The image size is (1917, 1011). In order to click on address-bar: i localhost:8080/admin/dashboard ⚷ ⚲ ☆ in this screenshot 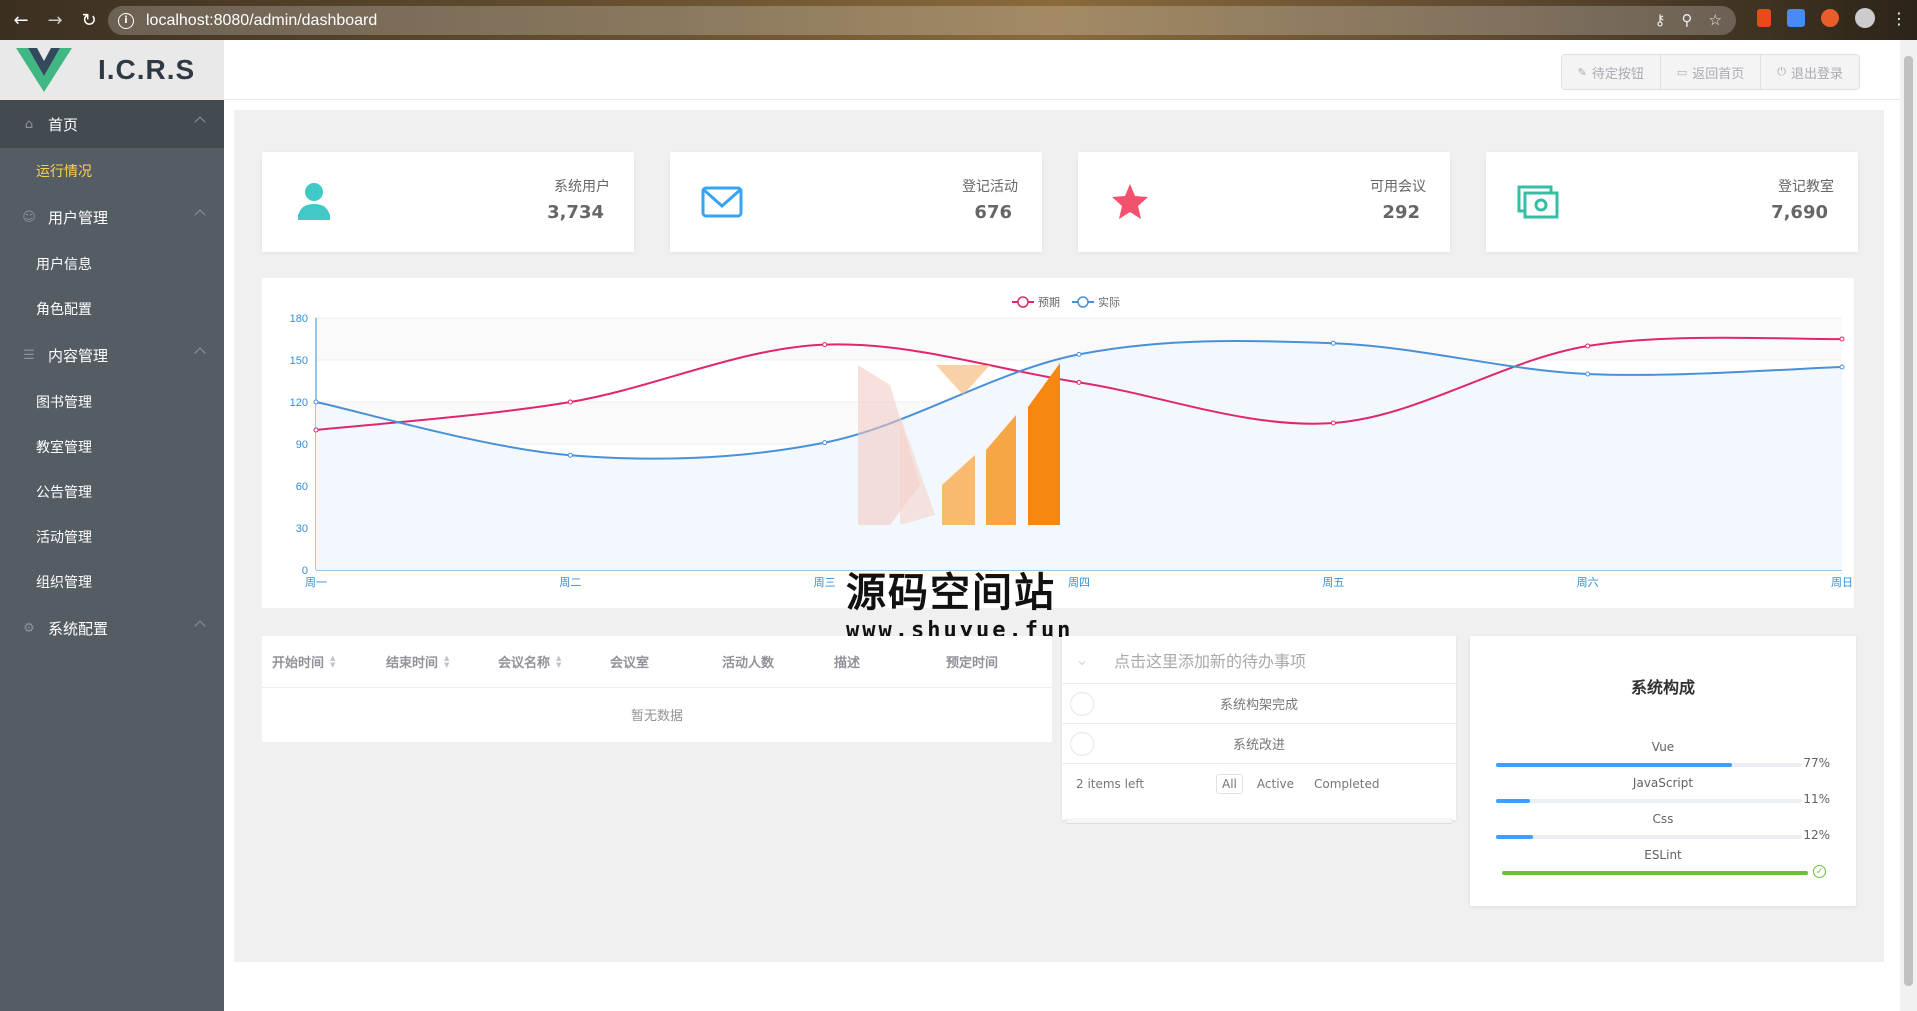, I will do `click(922, 20)`.